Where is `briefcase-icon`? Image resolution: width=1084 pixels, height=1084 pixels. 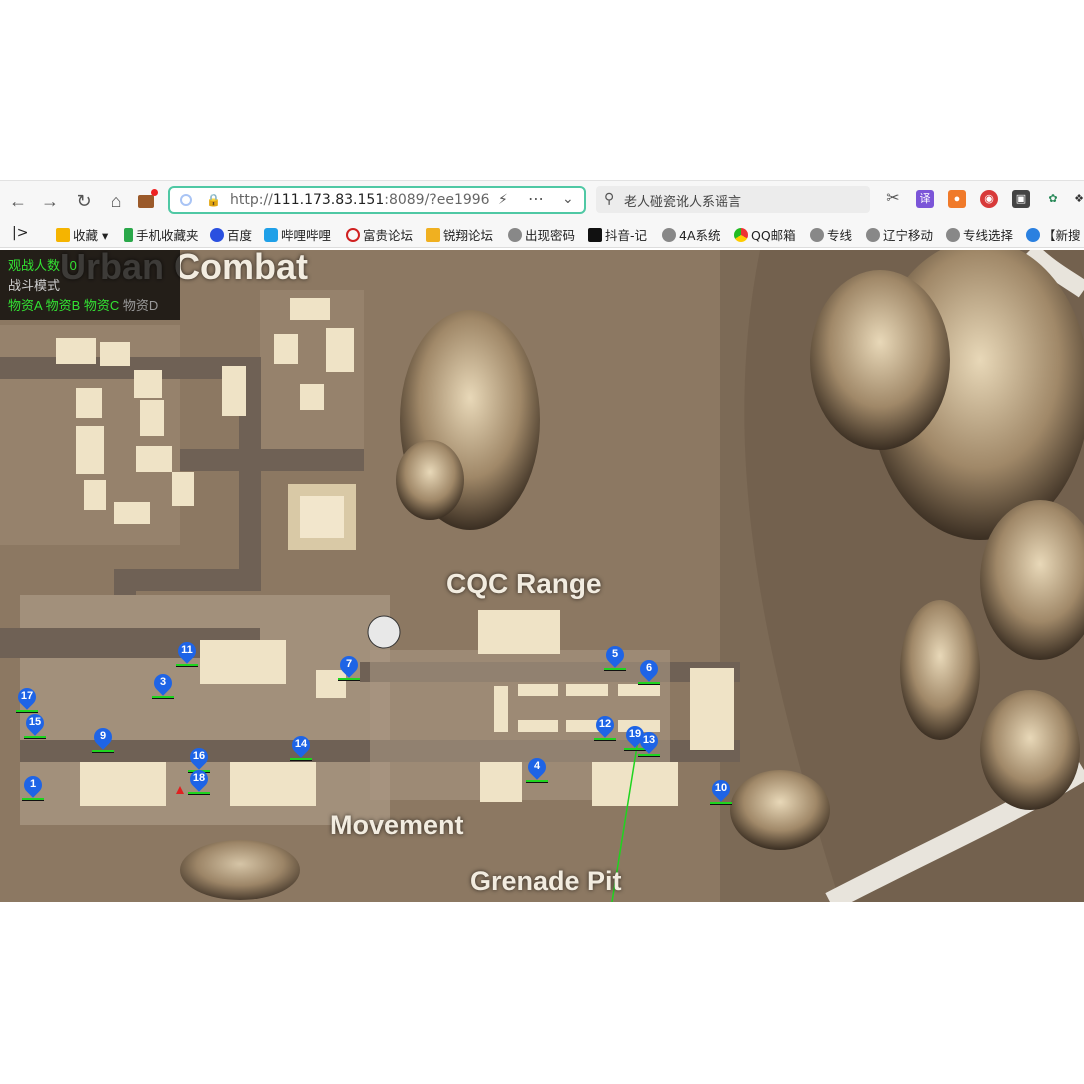 briefcase-icon is located at coordinates (146, 201).